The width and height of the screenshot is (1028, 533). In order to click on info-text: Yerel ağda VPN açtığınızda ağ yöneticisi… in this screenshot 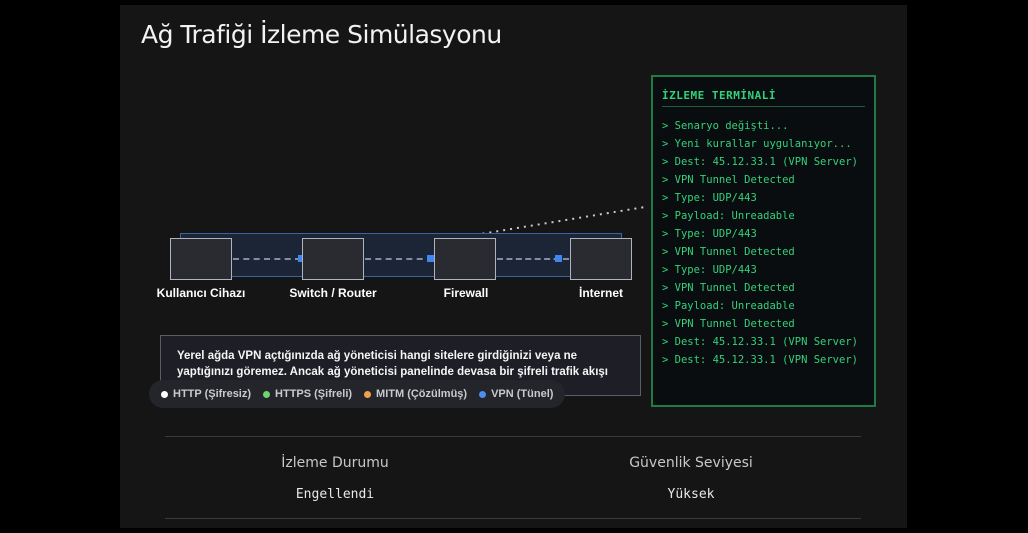, I will do `click(392, 364)`.